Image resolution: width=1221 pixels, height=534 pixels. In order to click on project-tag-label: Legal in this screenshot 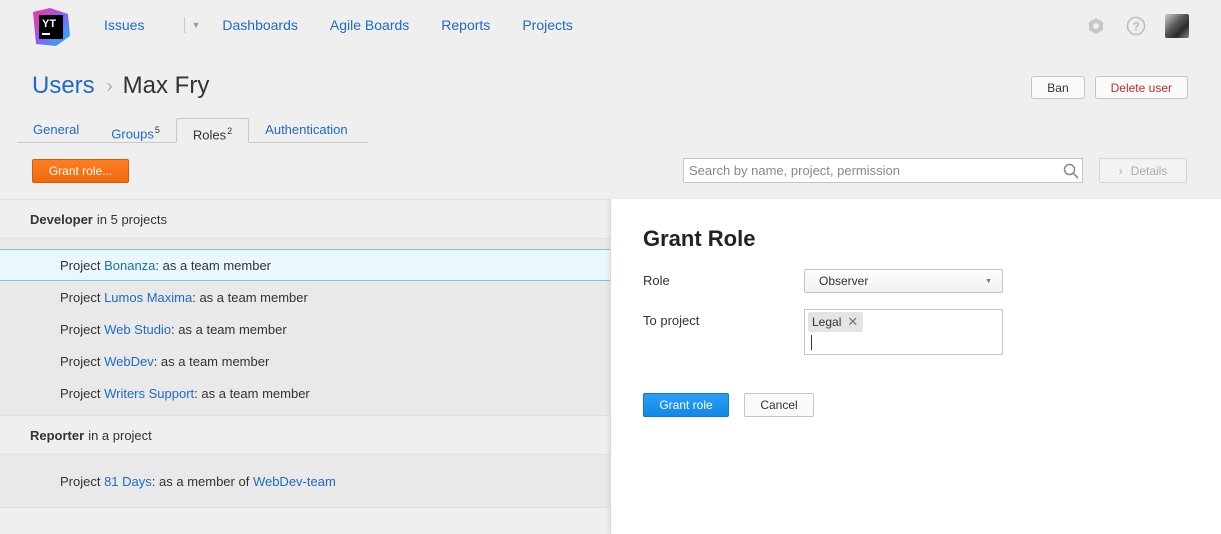, I will do `click(827, 322)`.